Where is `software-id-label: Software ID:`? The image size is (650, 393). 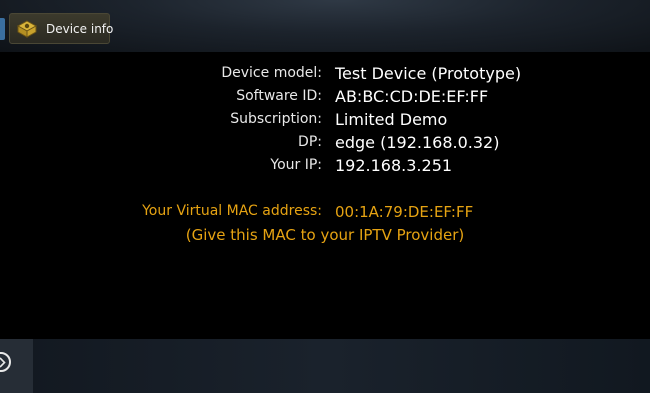
software-id-label: Software ID: is located at coordinates (279, 96).